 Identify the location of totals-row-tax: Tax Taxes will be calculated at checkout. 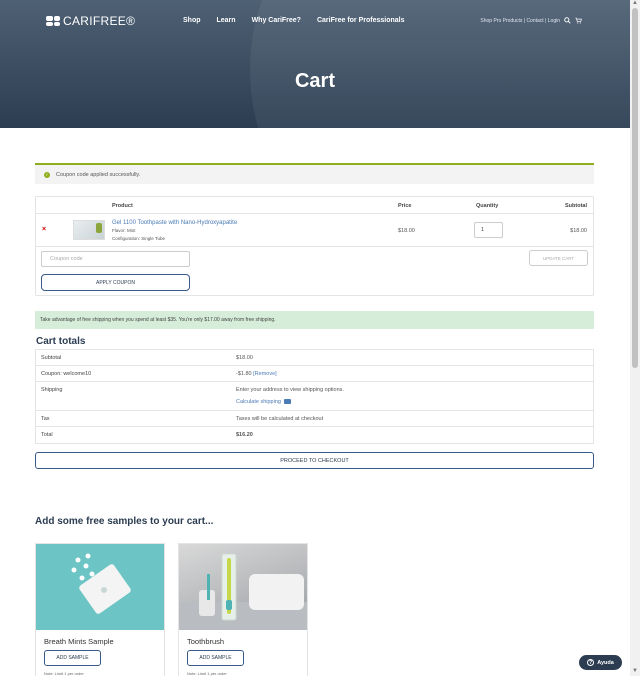
(314, 419).